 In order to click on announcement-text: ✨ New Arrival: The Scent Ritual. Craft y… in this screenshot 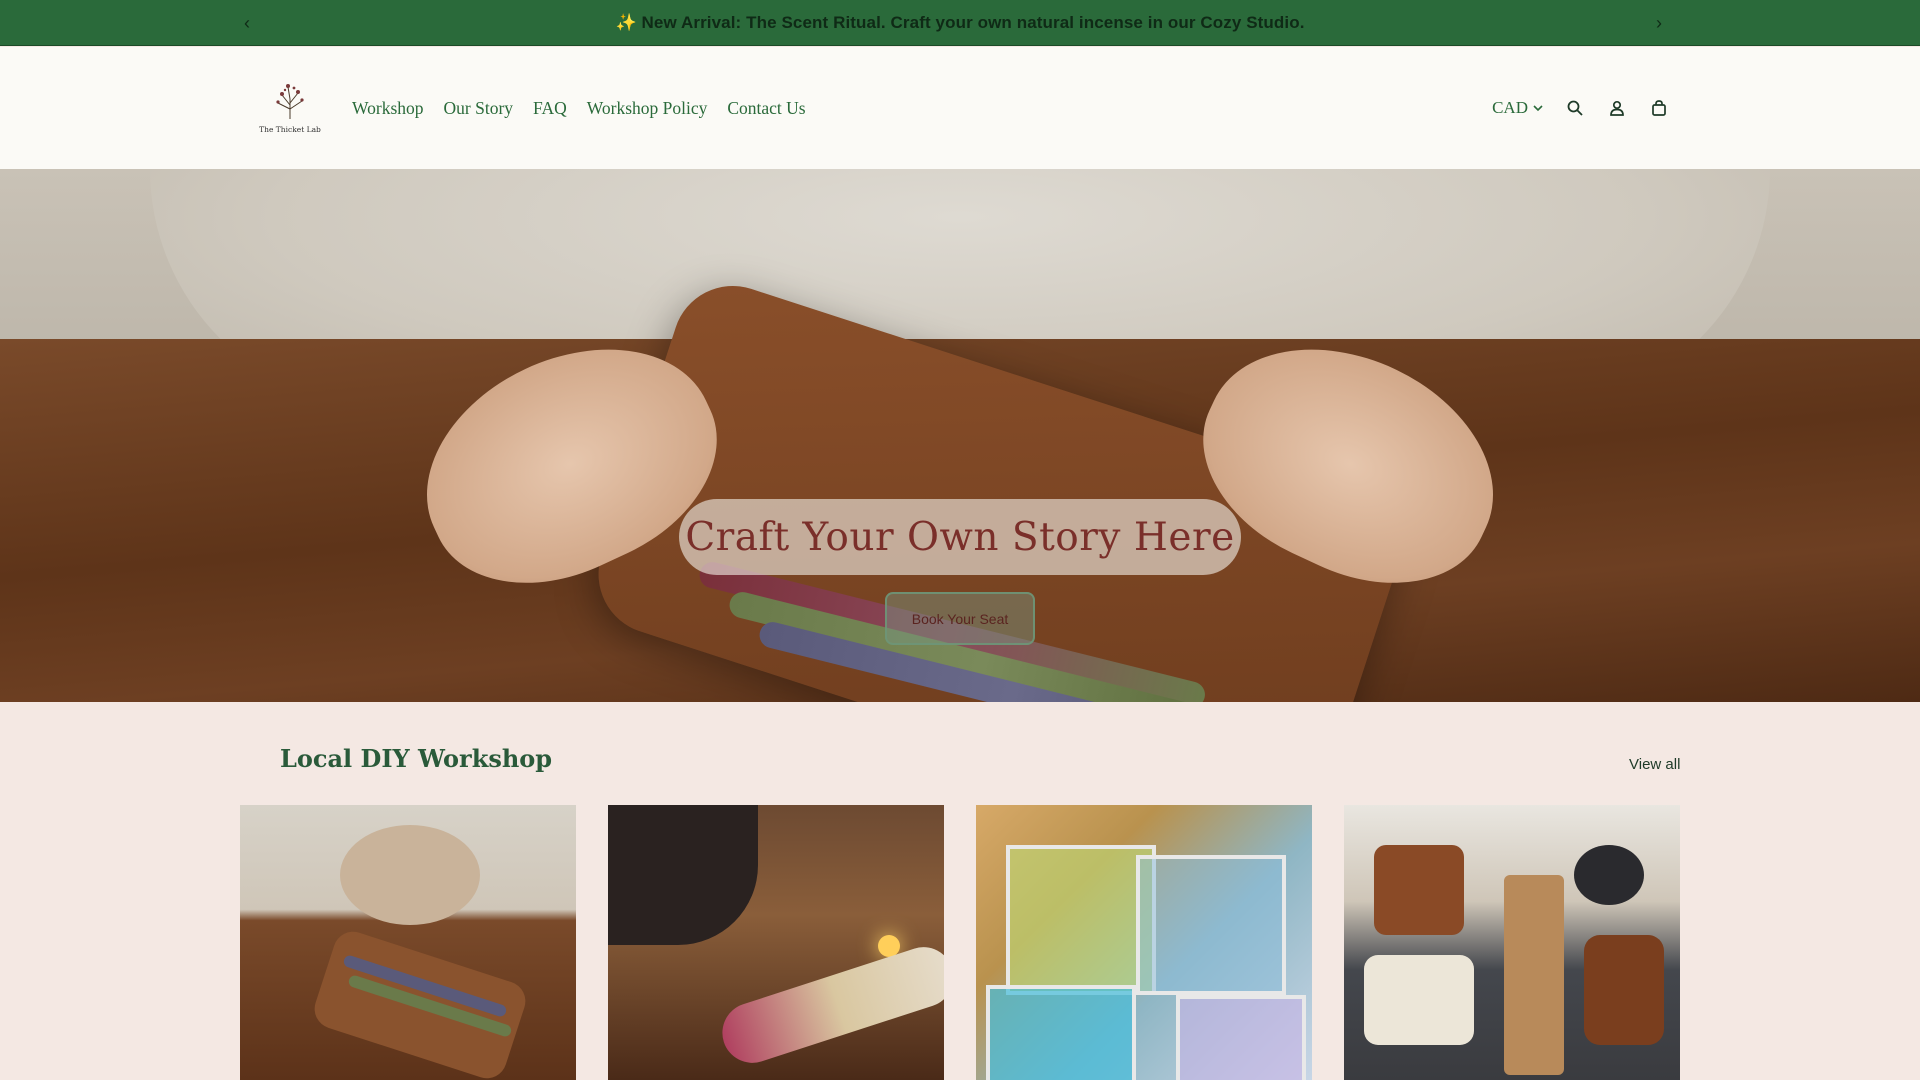, I will do `click(959, 23)`.